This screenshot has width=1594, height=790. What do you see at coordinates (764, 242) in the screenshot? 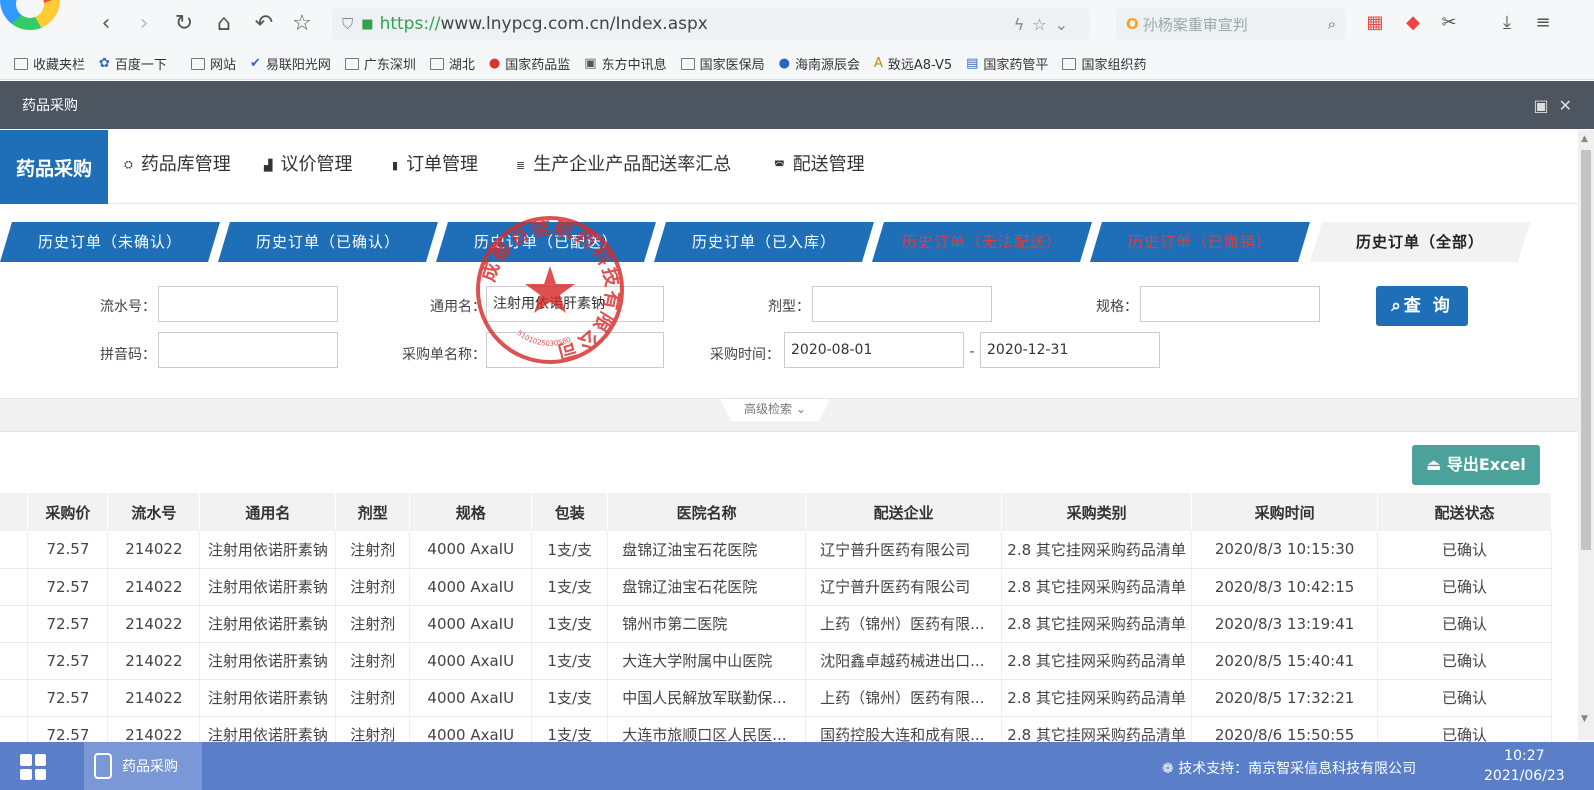
I see `tab-stocked: 历史订单（已入库）` at bounding box center [764, 242].